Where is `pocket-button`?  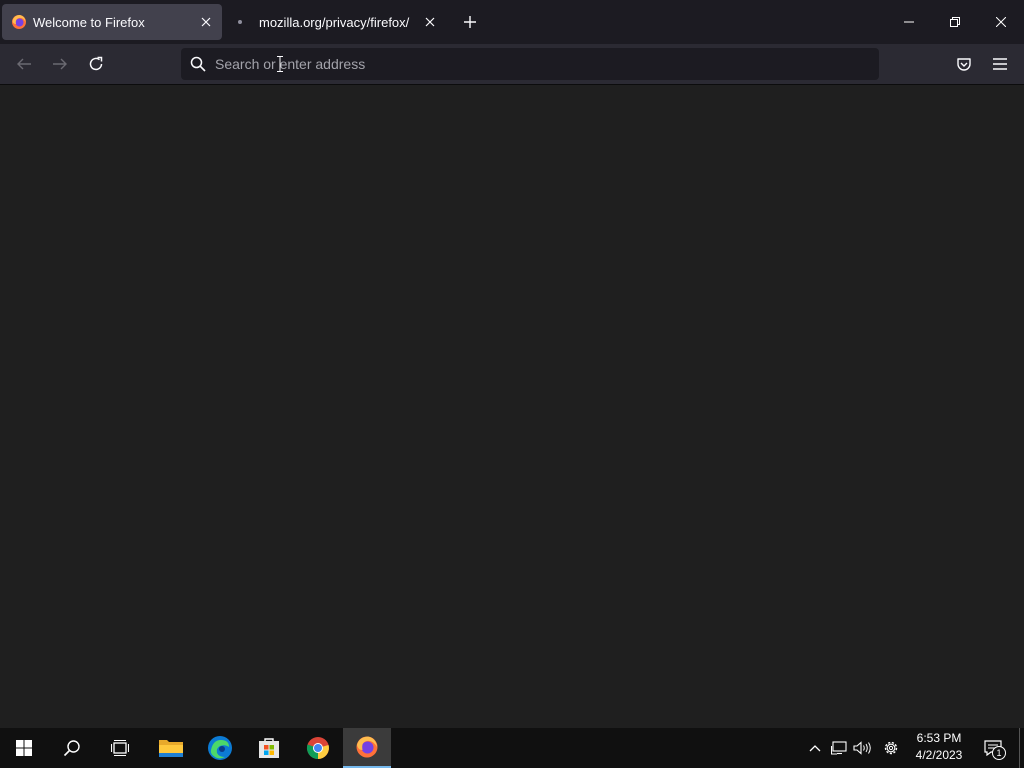
pocket-button is located at coordinates (964, 64).